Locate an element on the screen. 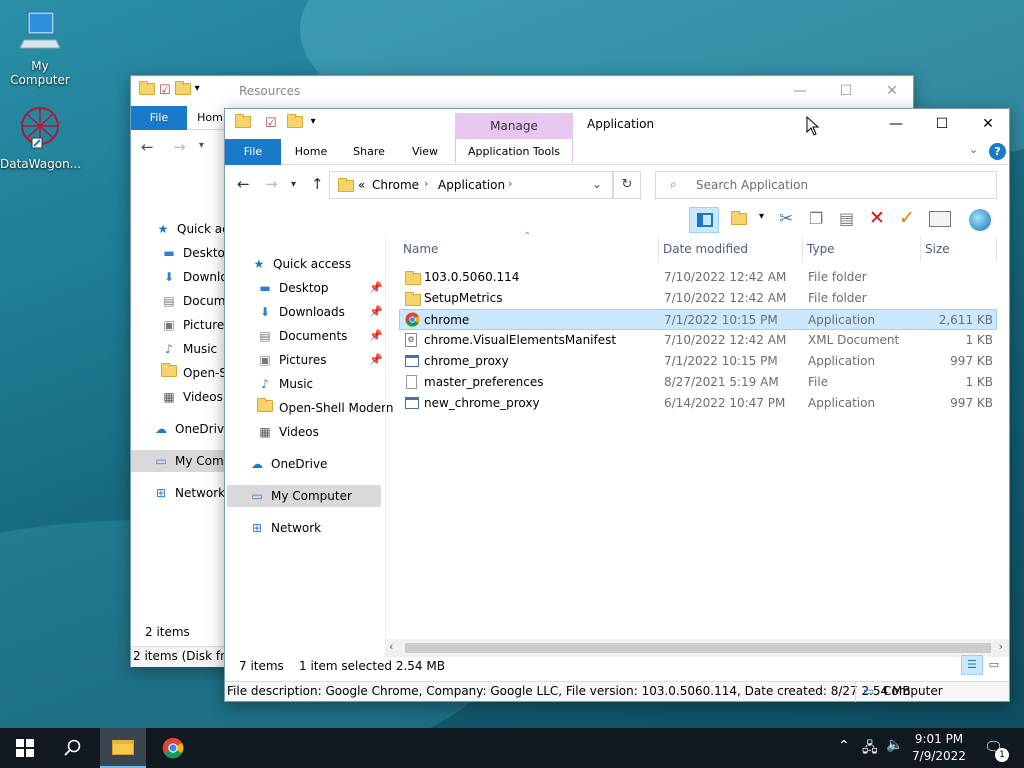  start-button is located at coordinates (25, 748).